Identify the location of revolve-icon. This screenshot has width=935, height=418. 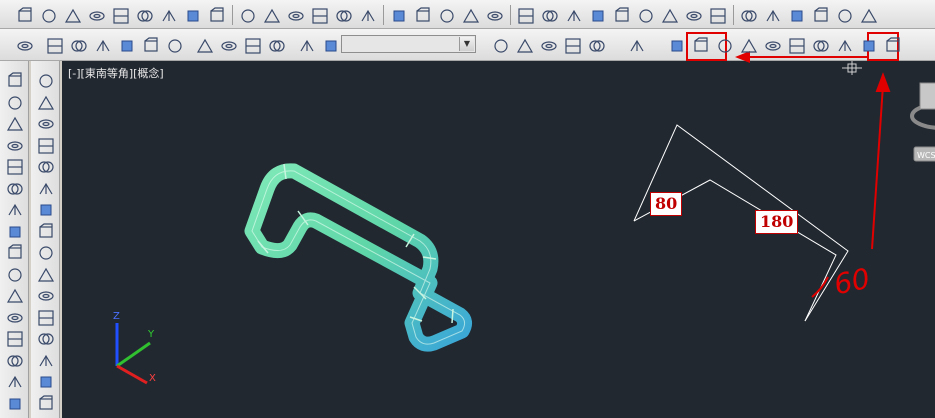
(343, 15).